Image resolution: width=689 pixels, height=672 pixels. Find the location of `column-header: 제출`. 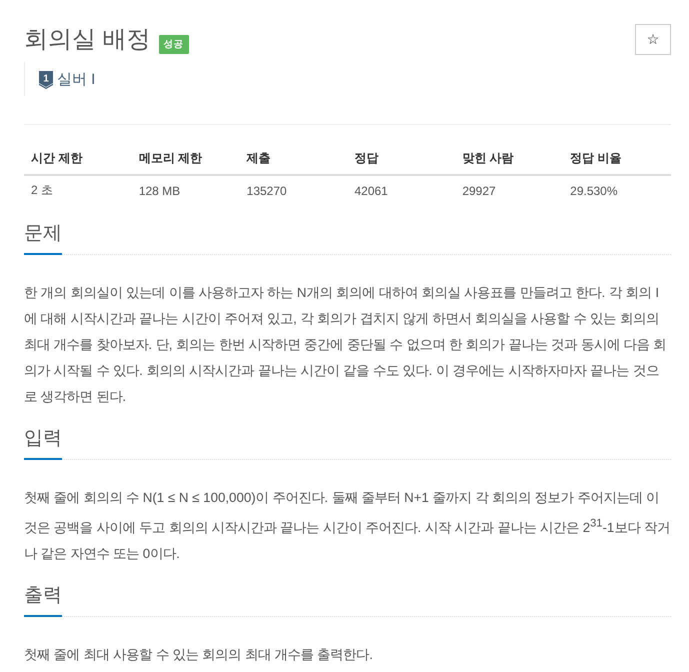

column-header: 제출 is located at coordinates (258, 158).